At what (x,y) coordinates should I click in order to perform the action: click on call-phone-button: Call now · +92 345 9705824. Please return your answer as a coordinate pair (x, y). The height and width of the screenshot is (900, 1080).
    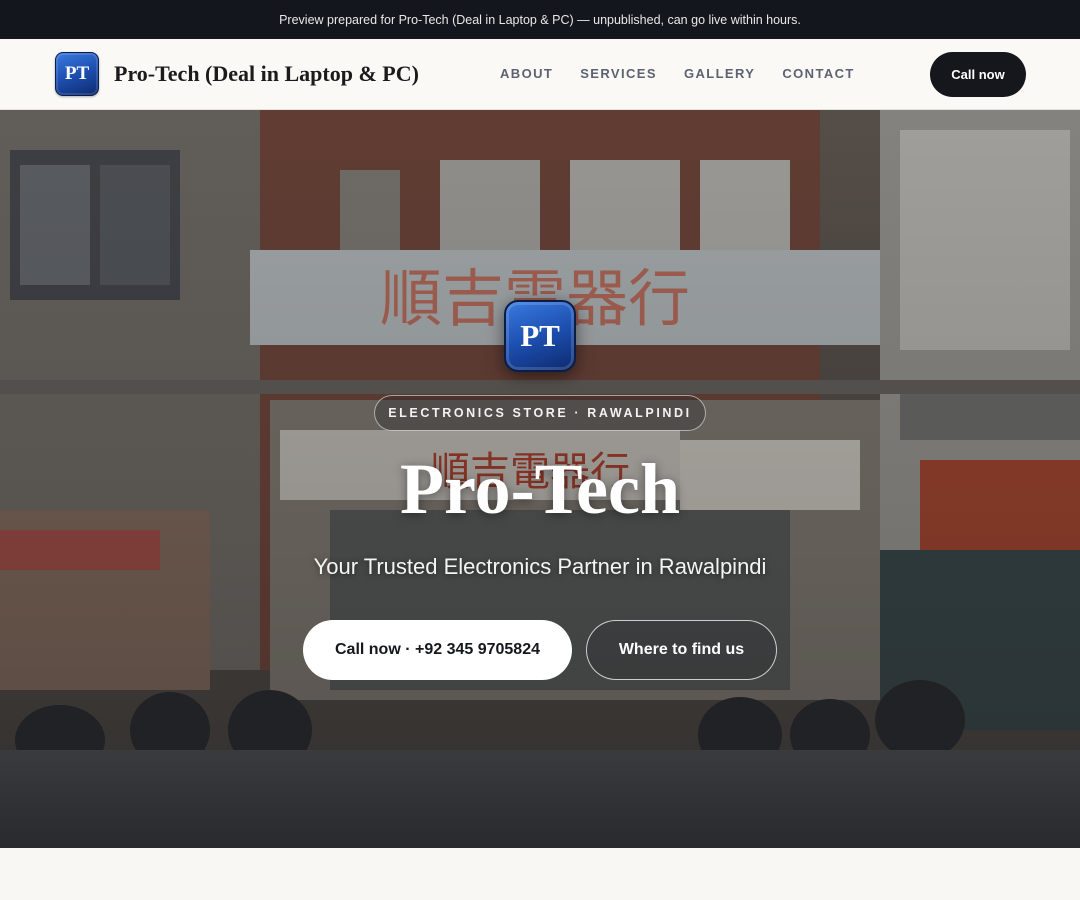
    Looking at the image, I should click on (437, 650).